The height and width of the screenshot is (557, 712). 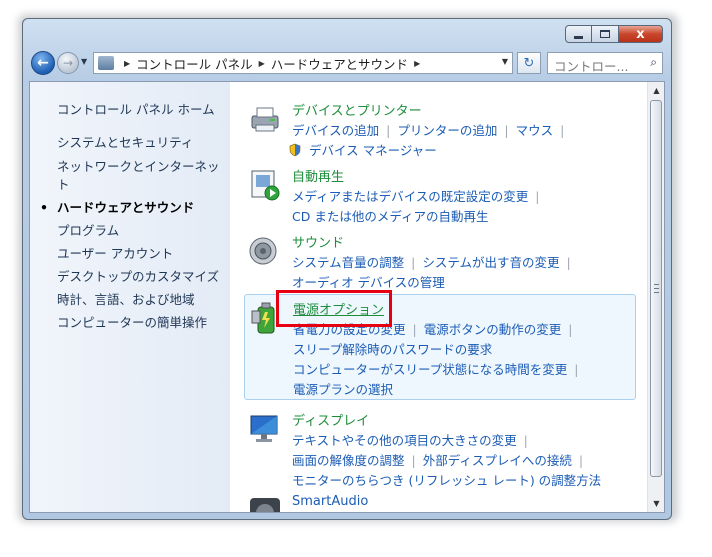 I want to click on search-input: コントロー... ⌕, so click(x=605, y=63).